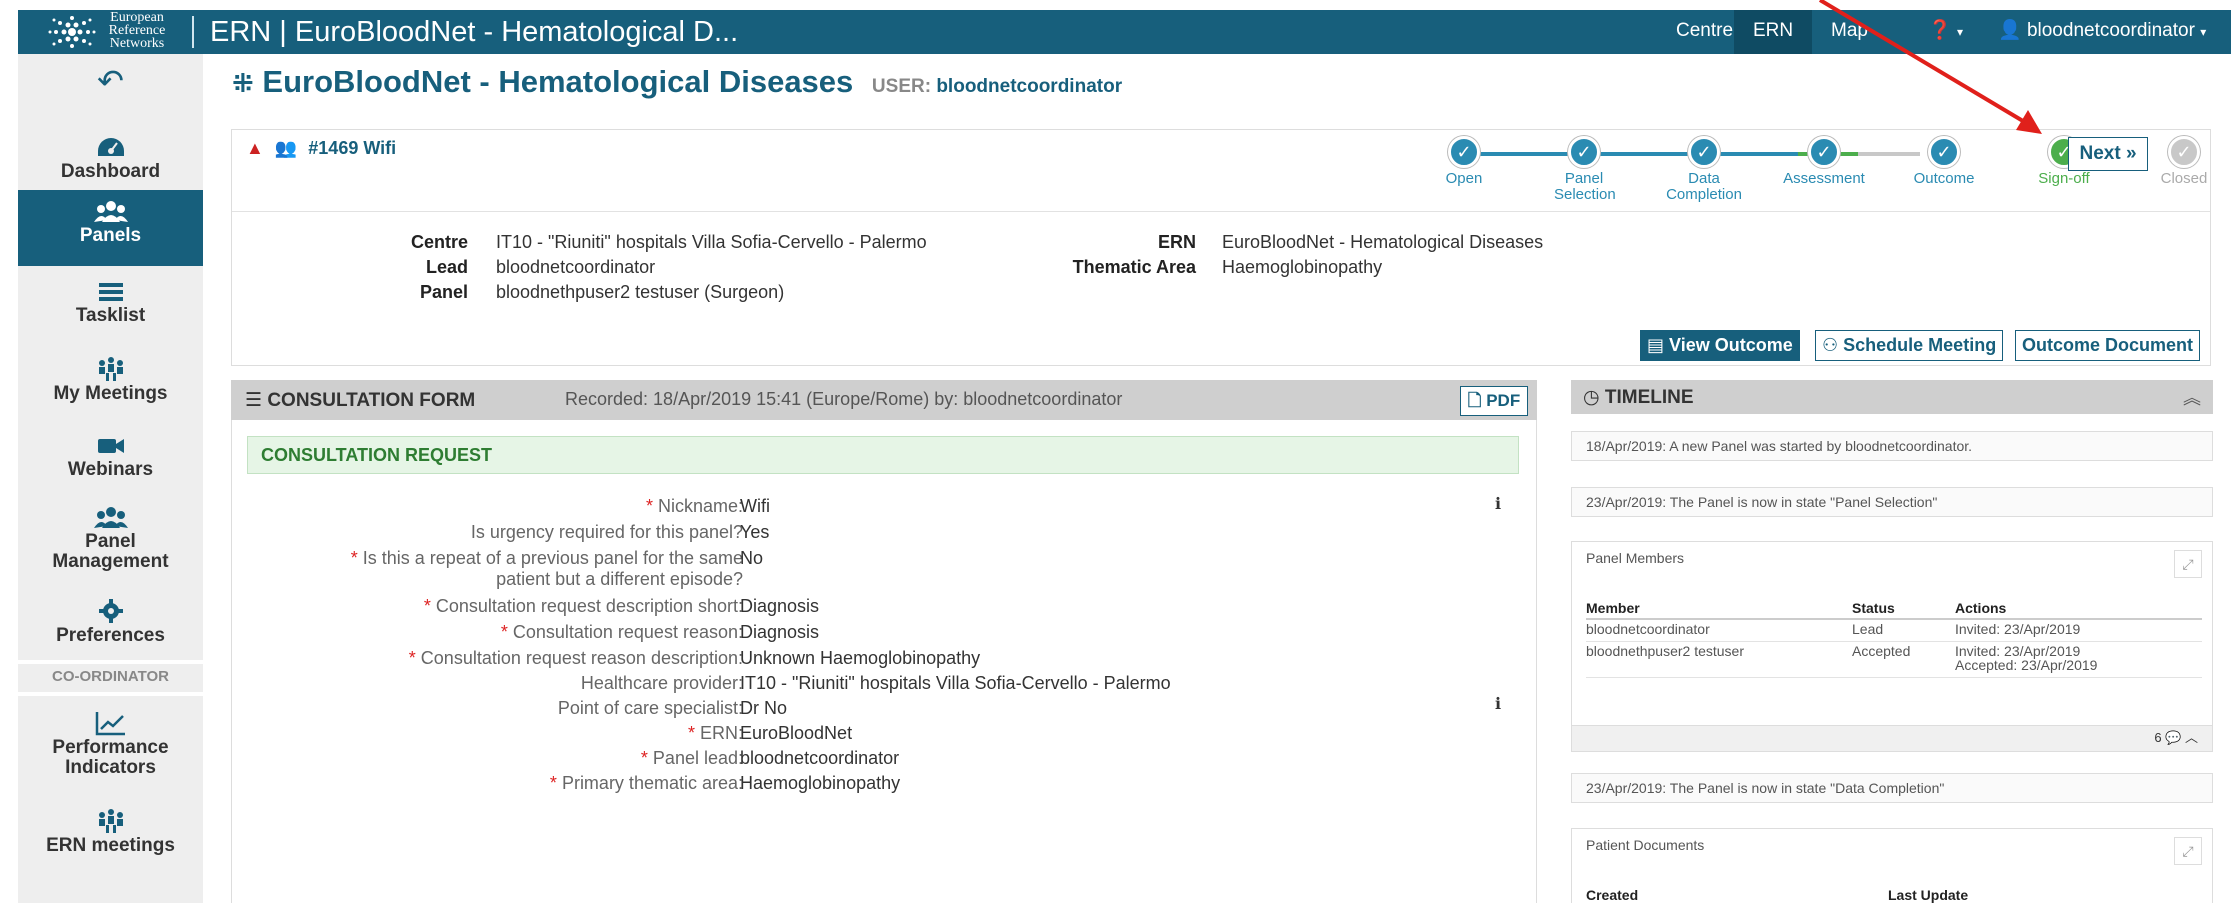 This screenshot has height=903, width=2231. Describe the element at coordinates (1176, 242) in the screenshot. I see `info-key-ern: ERN` at that location.